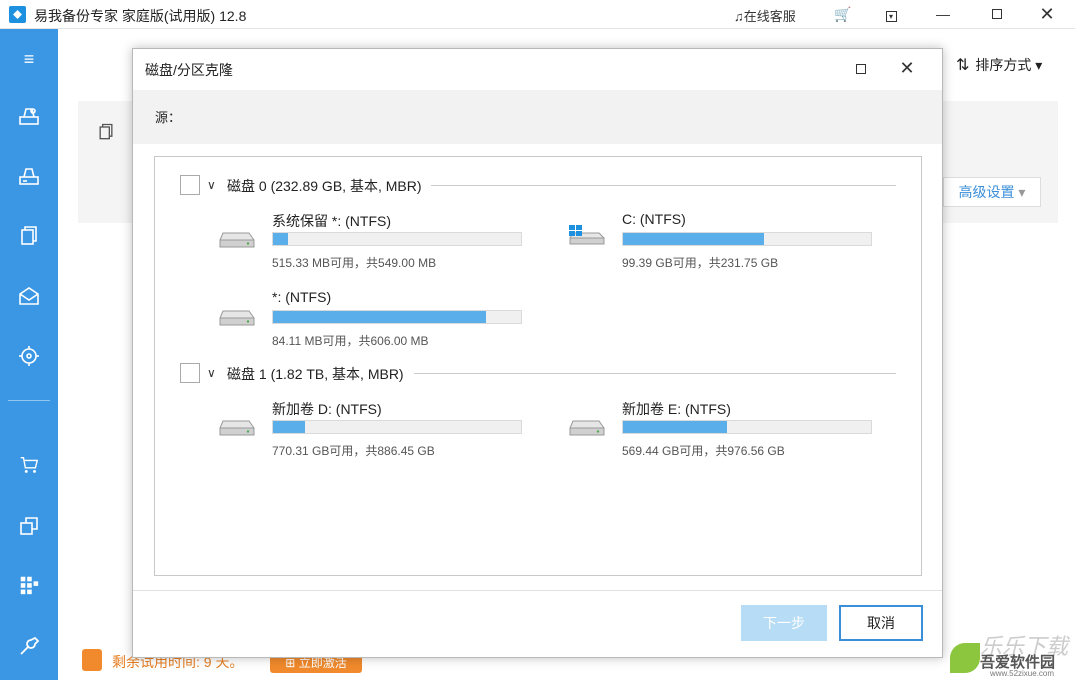  What do you see at coordinates (986, 192) in the screenshot?
I see `advanced-settings-label: 高级设置` at bounding box center [986, 192].